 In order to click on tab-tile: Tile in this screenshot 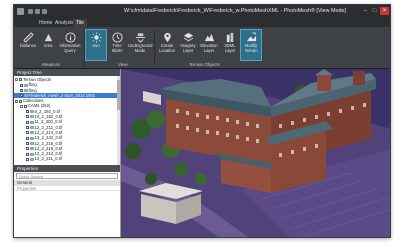, I will do `click(80, 23)`.